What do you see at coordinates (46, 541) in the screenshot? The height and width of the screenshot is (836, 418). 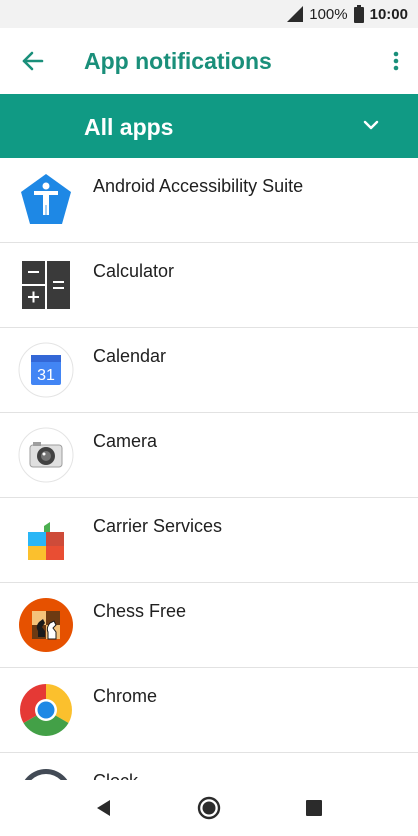 I see `carrier-services-icon` at bounding box center [46, 541].